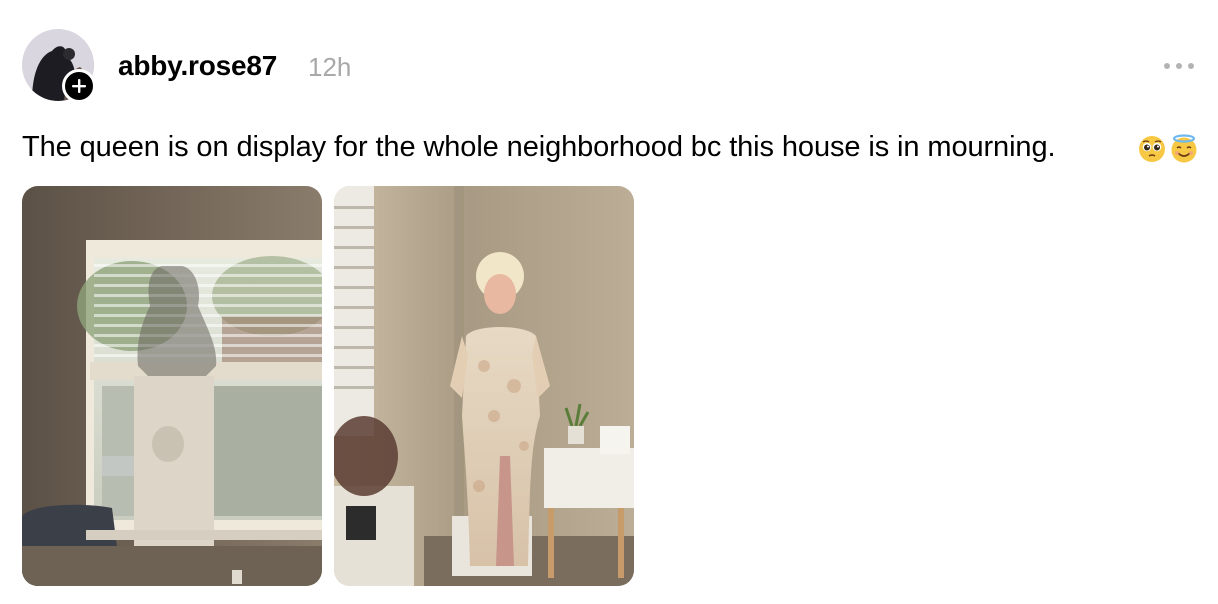 Image resolution: width=1218 pixels, height=604 pixels. Describe the element at coordinates (197, 66) in the screenshot. I see `username-link: abby.rose87` at that location.